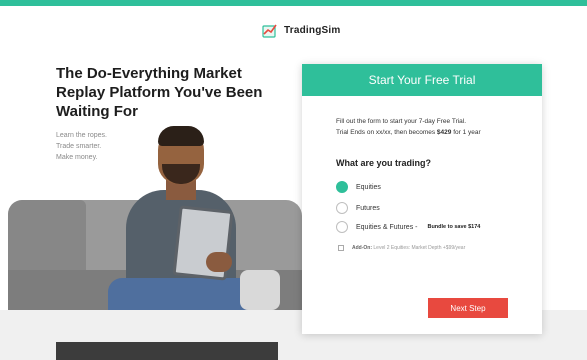 This screenshot has height=360, width=587. What do you see at coordinates (368, 187) in the screenshot?
I see `option-label: Equities` at bounding box center [368, 187].